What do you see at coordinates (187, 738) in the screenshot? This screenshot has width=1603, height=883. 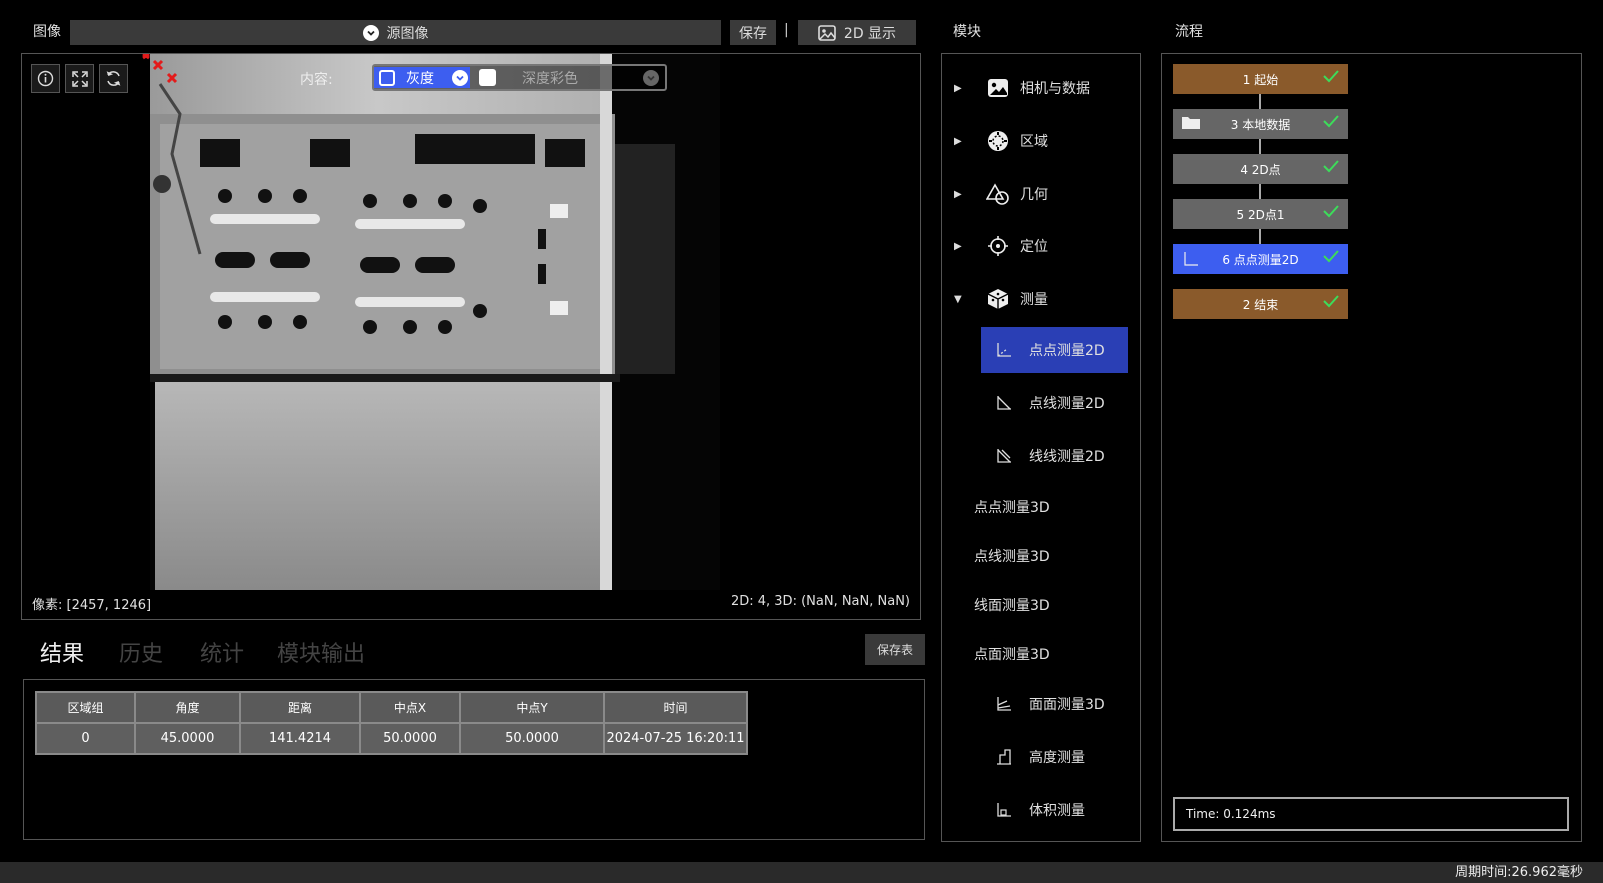 I see `table-cell: 45.0000` at bounding box center [187, 738].